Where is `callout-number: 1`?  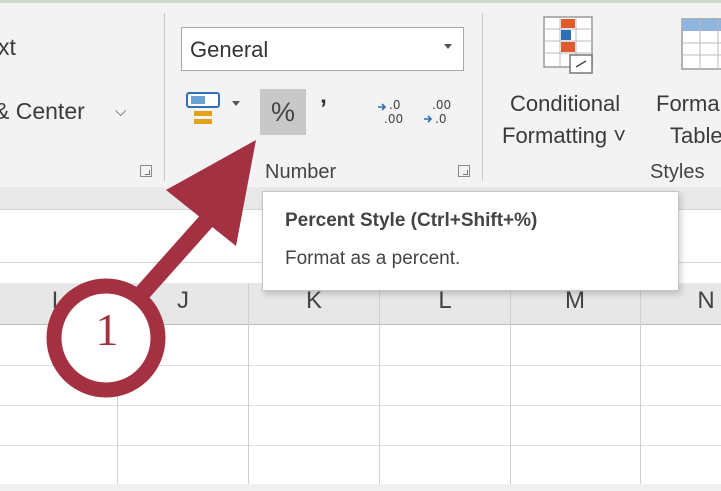
callout-number: 1 is located at coordinates (107, 329).